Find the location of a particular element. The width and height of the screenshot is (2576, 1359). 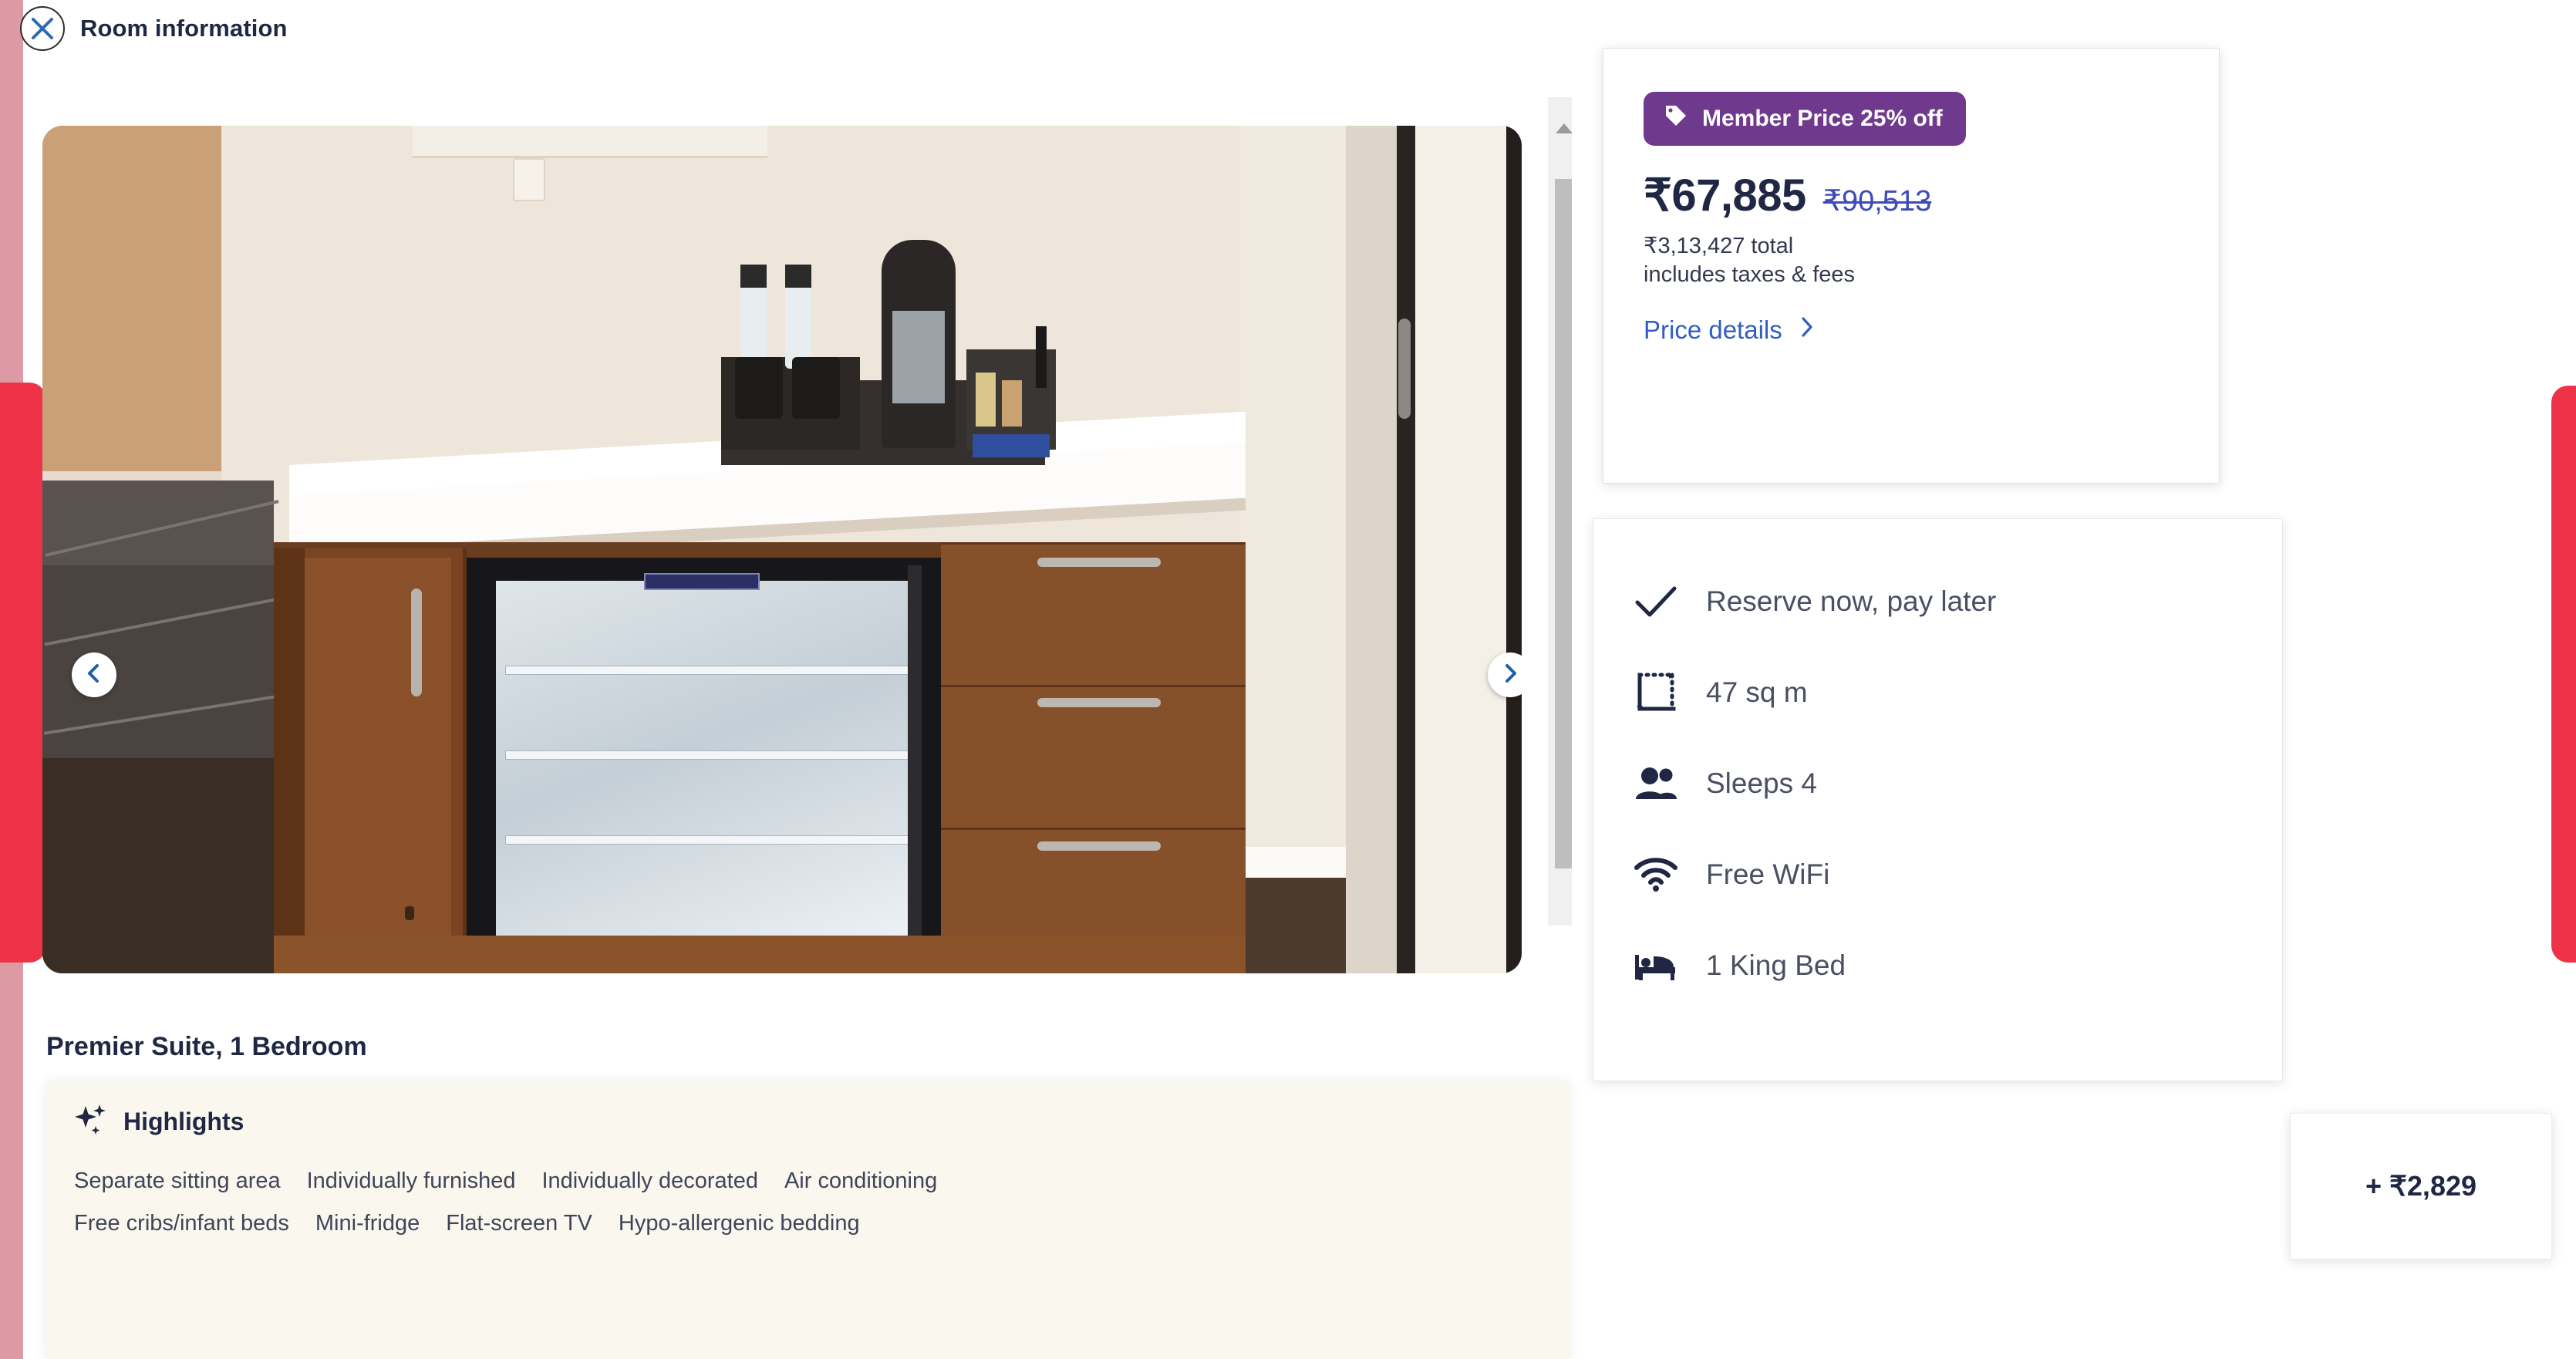

amenity-label: Sleeps 4 is located at coordinates (1761, 783).